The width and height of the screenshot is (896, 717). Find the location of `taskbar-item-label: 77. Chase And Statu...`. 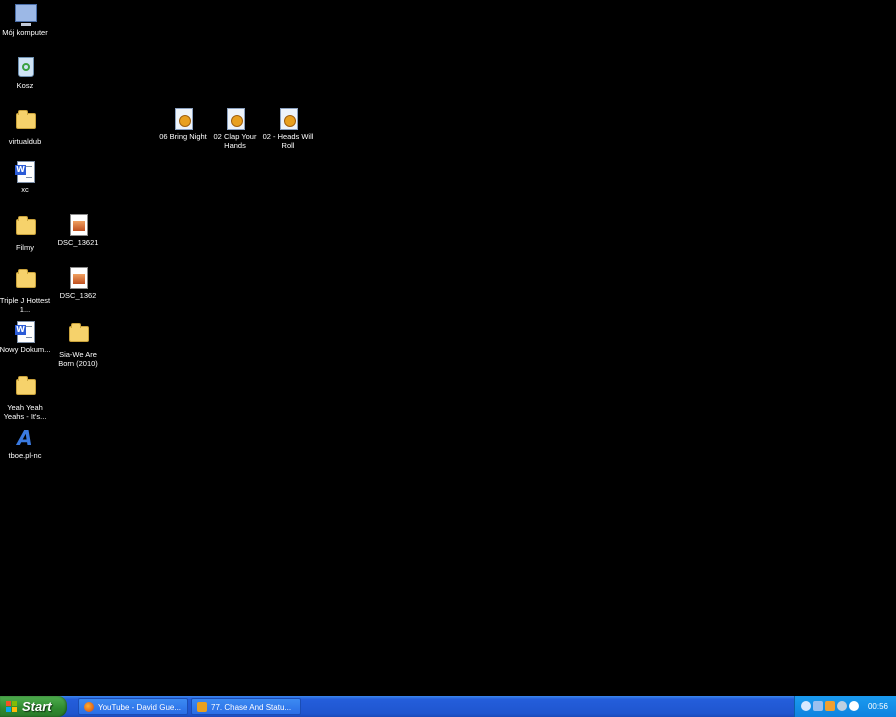

taskbar-item-label: 77. Chase And Statu... is located at coordinates (251, 707).